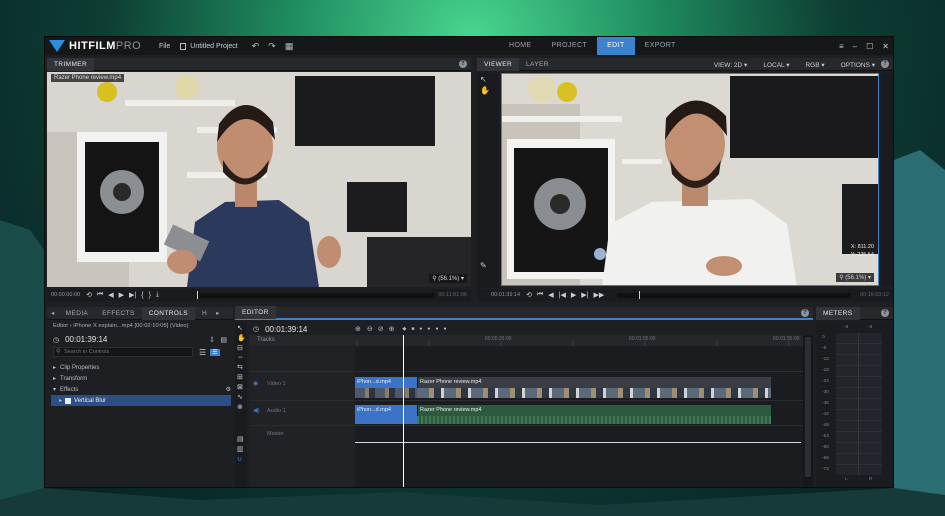  Describe the element at coordinates (838, 313) in the screenshot. I see `tab-meters: METERS` at that location.